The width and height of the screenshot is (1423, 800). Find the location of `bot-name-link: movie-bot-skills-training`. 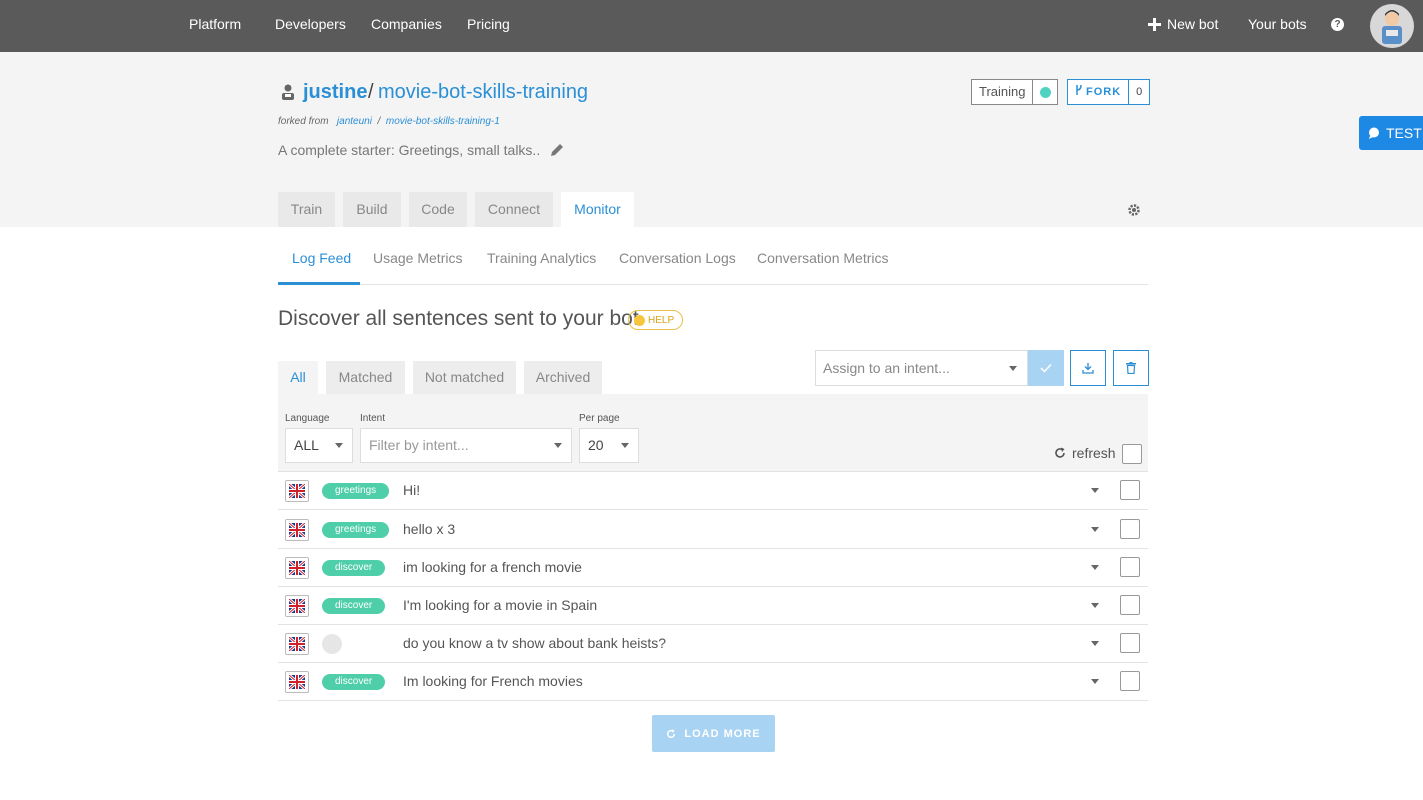

bot-name-link: movie-bot-skills-training is located at coordinates (483, 92).